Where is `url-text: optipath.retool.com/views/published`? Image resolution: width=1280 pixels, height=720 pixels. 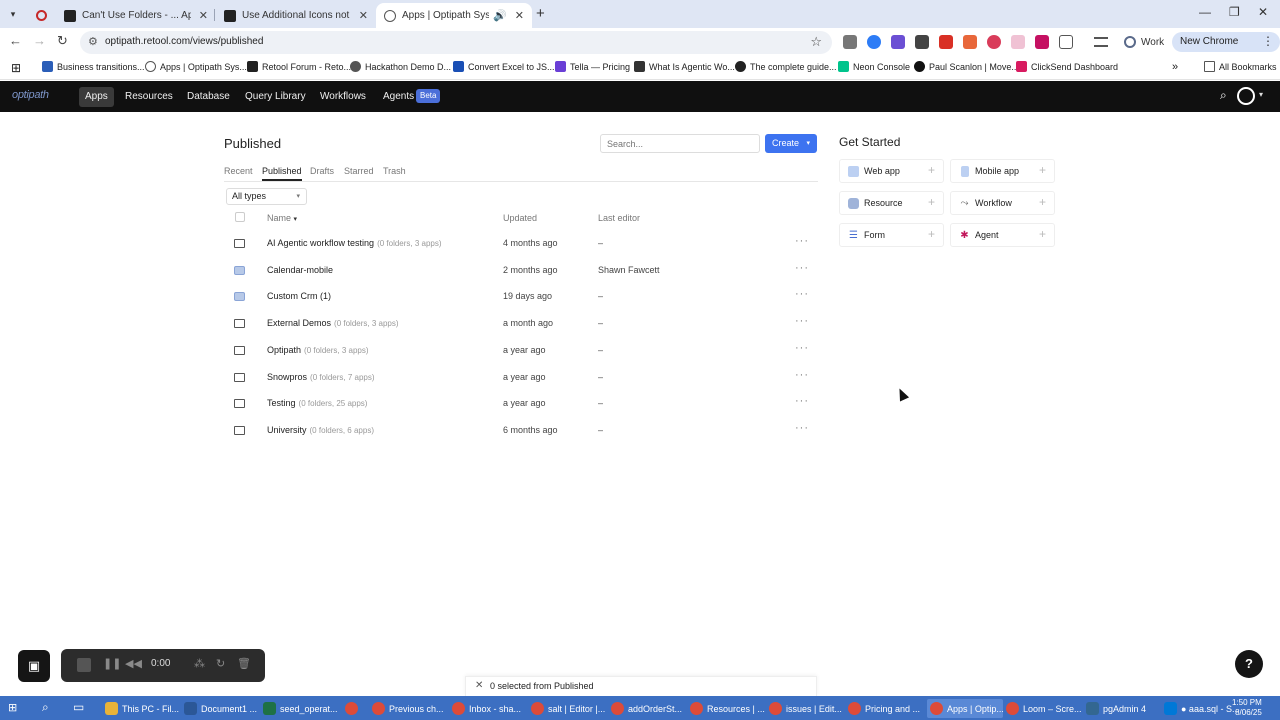 url-text: optipath.retool.com/views/published is located at coordinates (184, 41).